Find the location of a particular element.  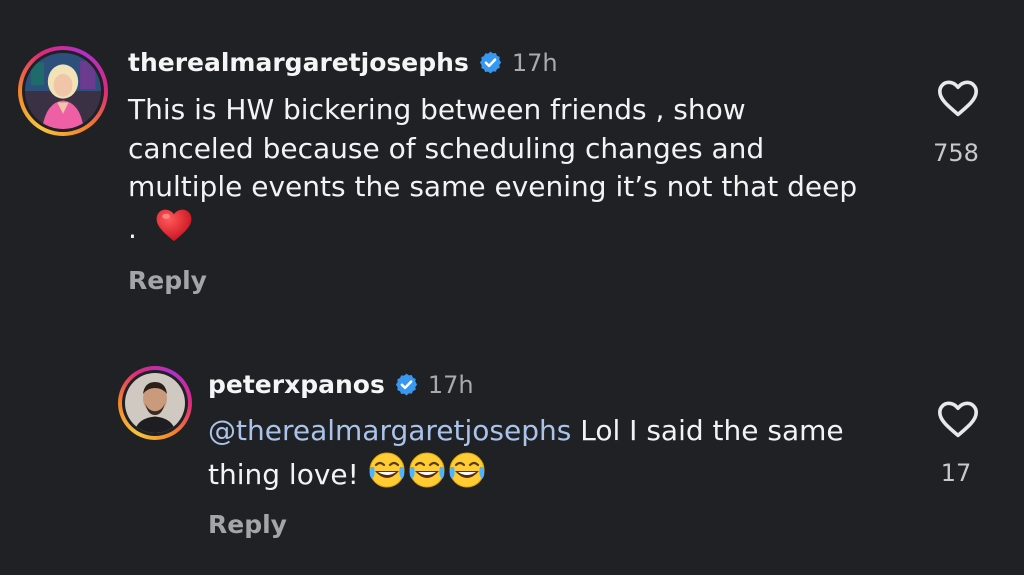

like-count: 17 is located at coordinates (956, 473).